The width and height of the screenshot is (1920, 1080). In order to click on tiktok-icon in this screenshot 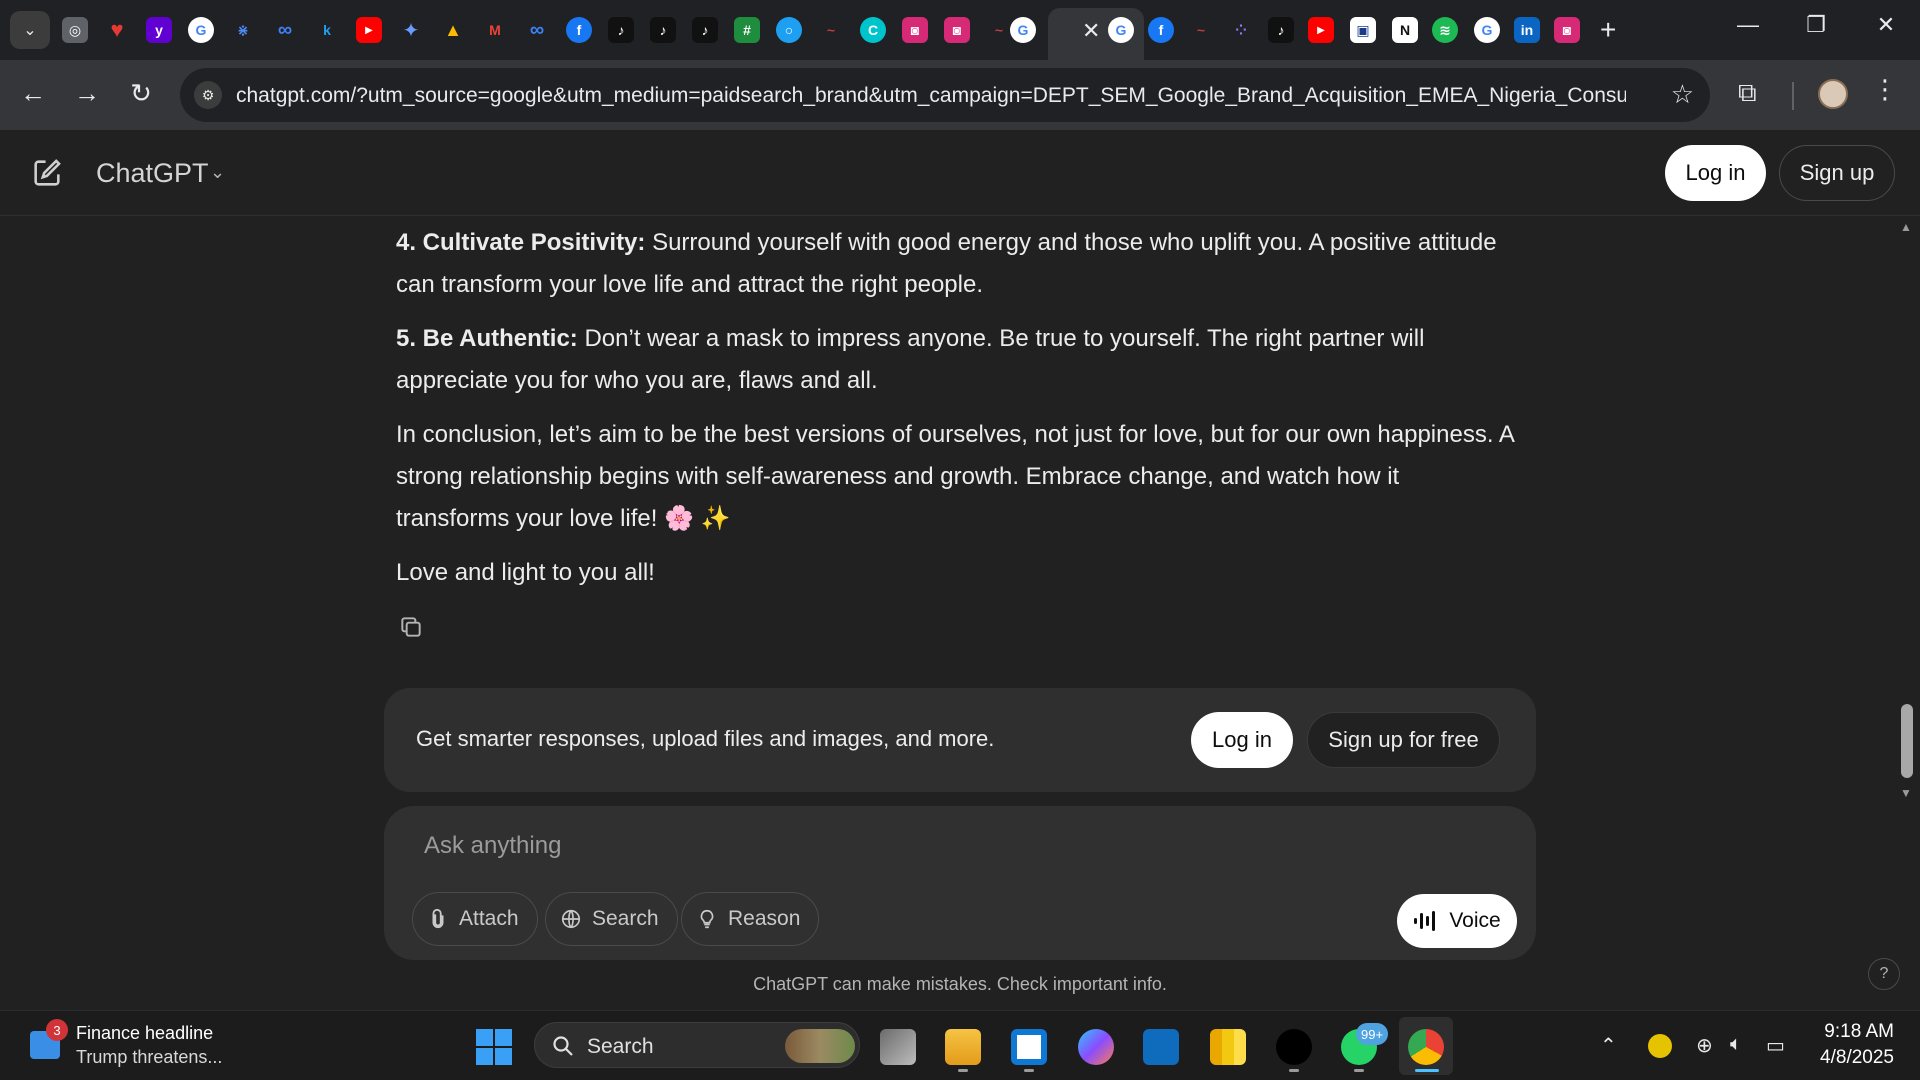, I will do `click(1294, 1047)`.